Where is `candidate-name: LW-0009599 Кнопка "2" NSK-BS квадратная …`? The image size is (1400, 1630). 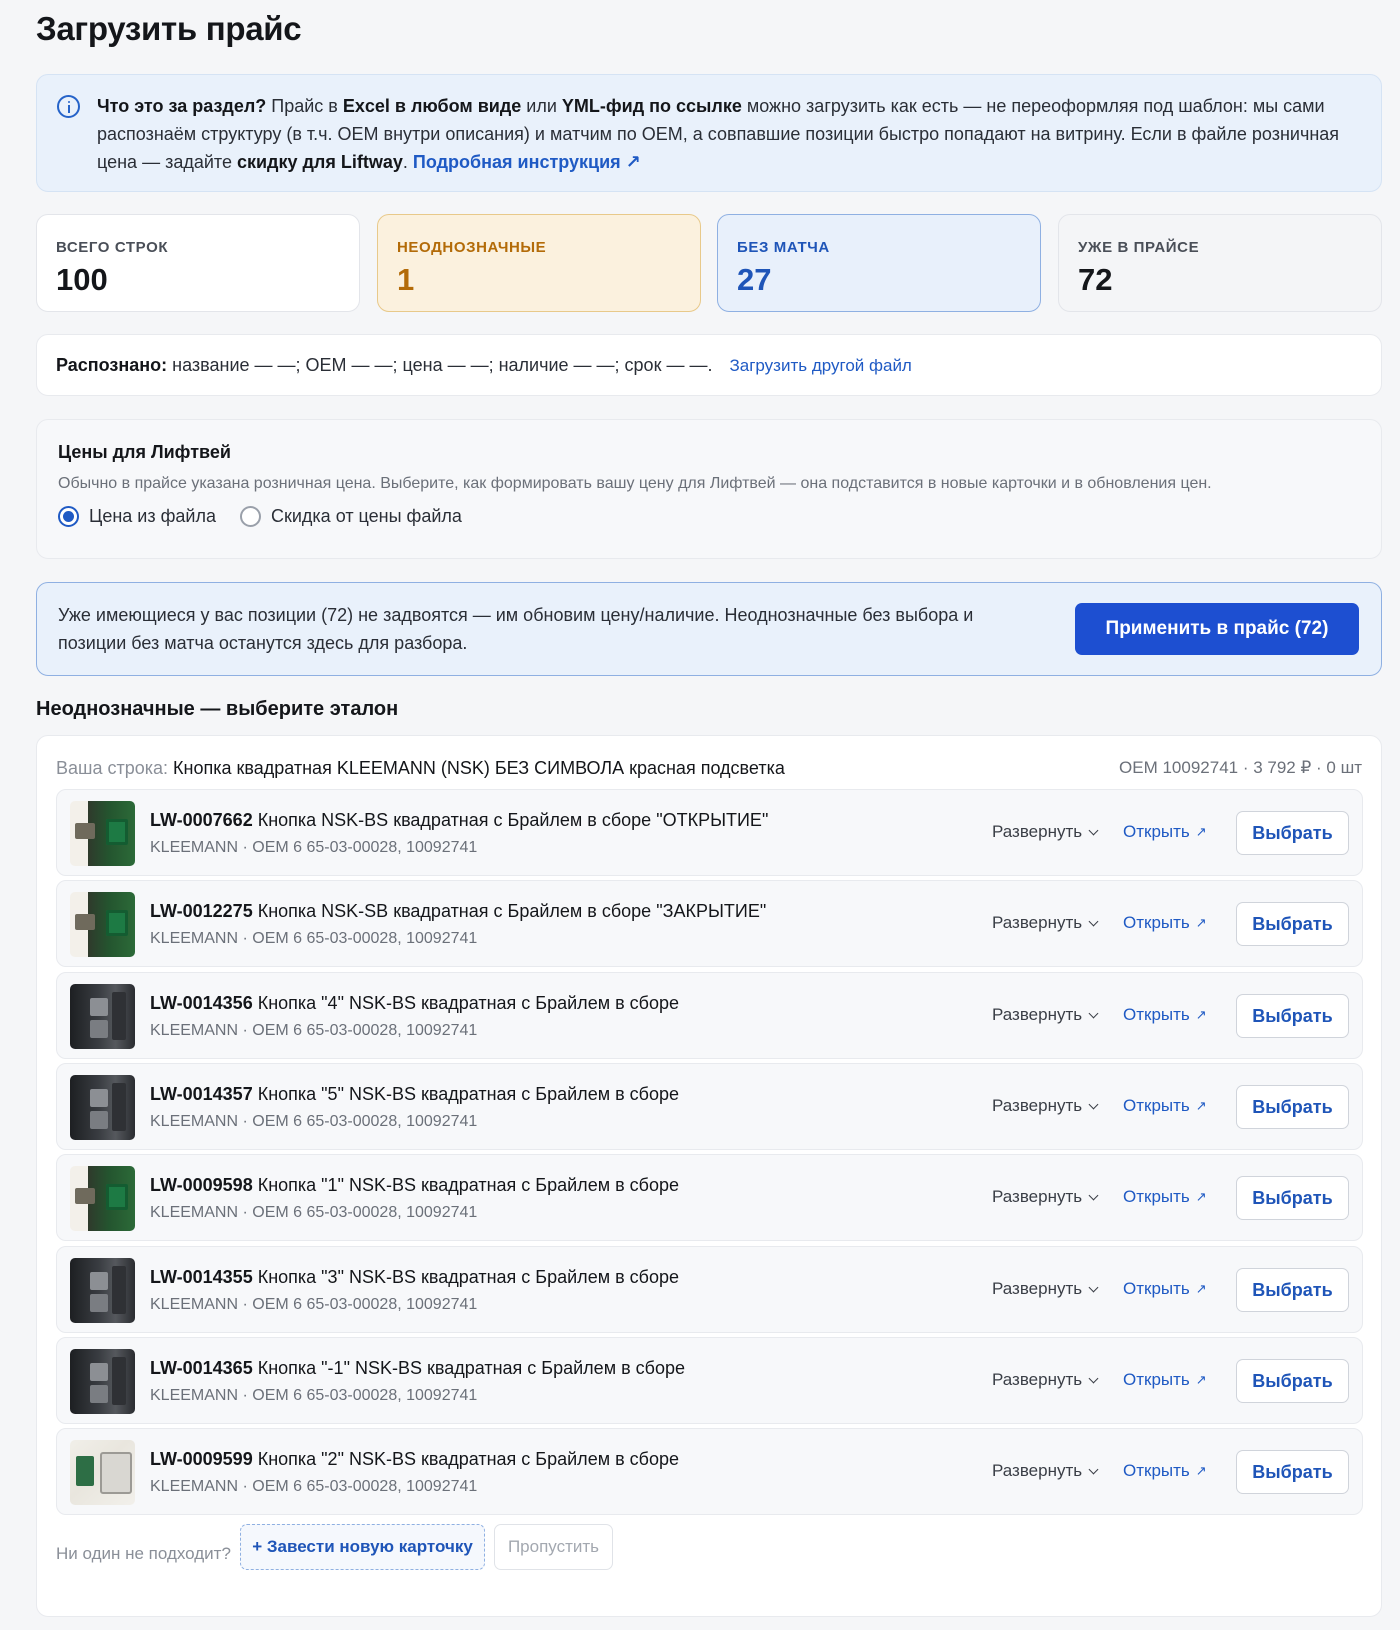
candidate-name: LW-0009599 Кнопка "2" NSK-BS квадратная … is located at coordinates (414, 1459).